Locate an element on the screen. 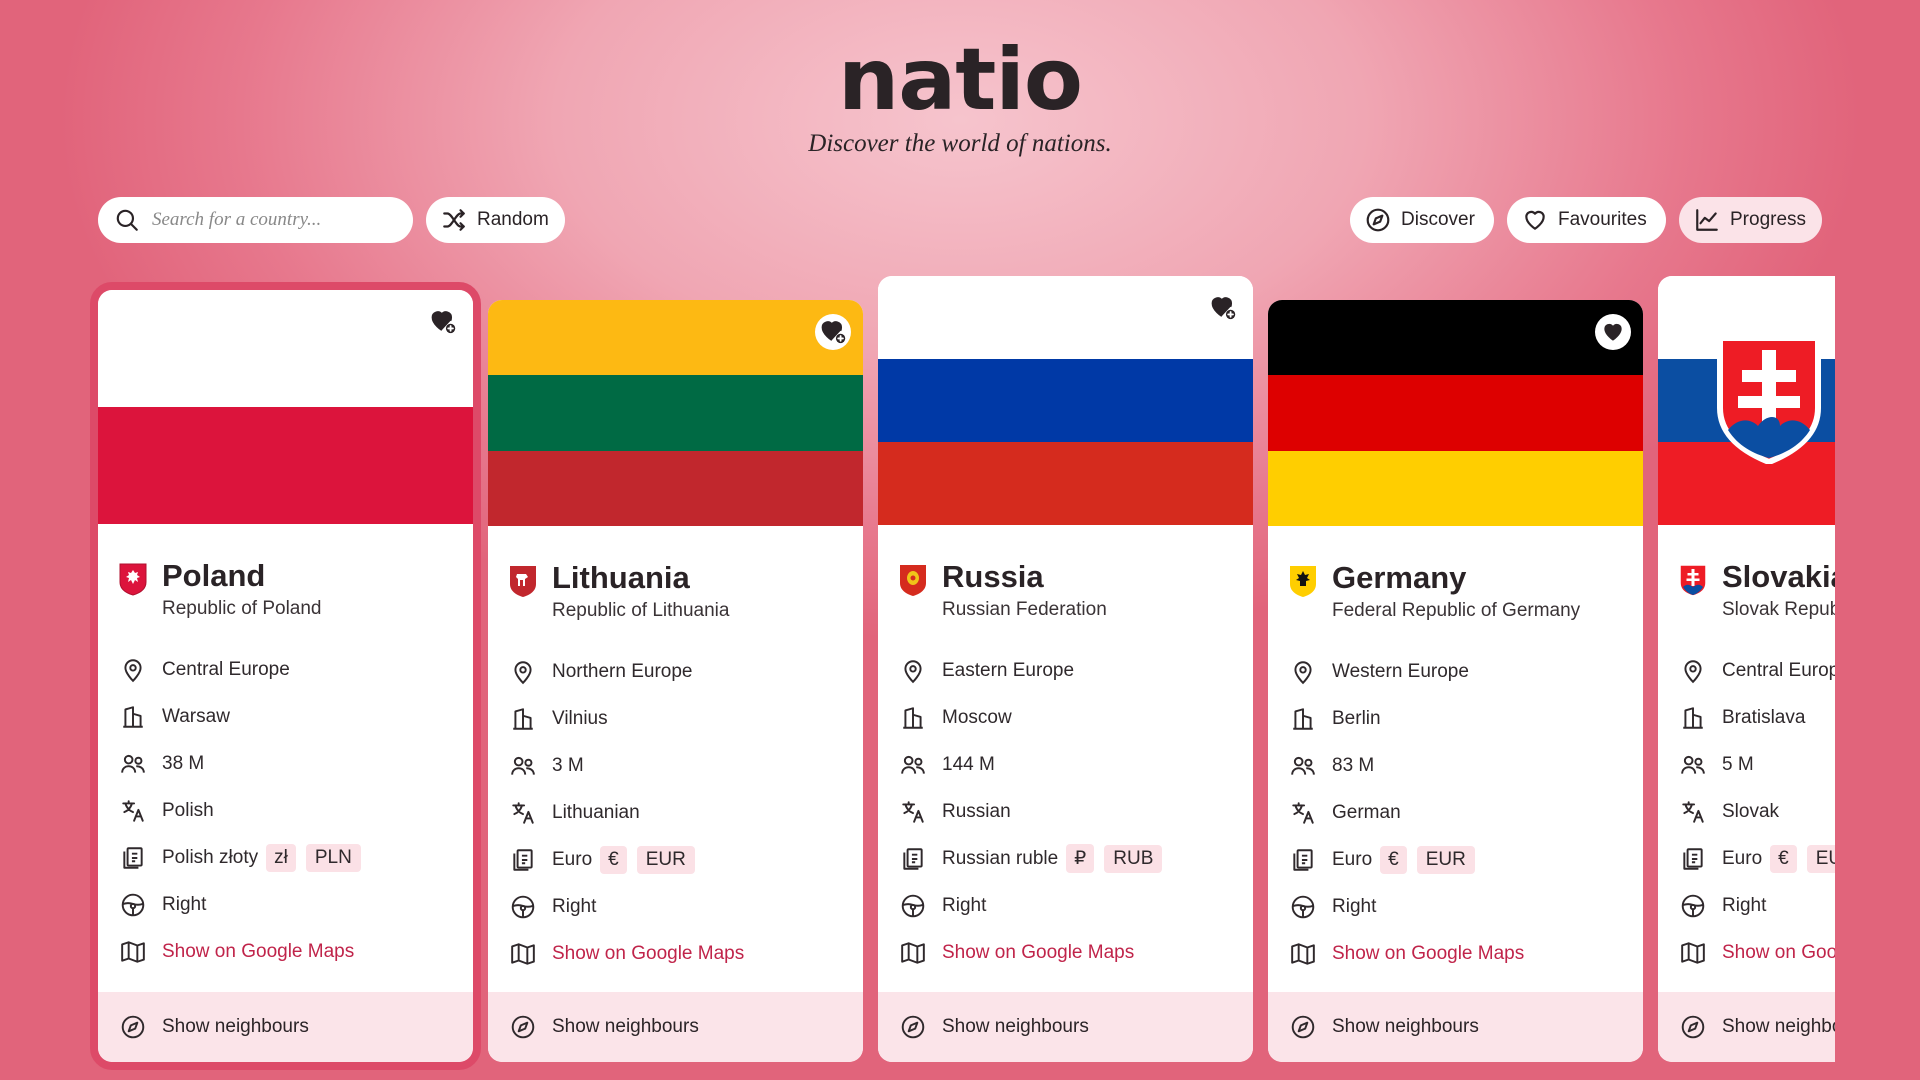  country-title: Slovakia Slovak Republic is located at coordinates (1756, 590).